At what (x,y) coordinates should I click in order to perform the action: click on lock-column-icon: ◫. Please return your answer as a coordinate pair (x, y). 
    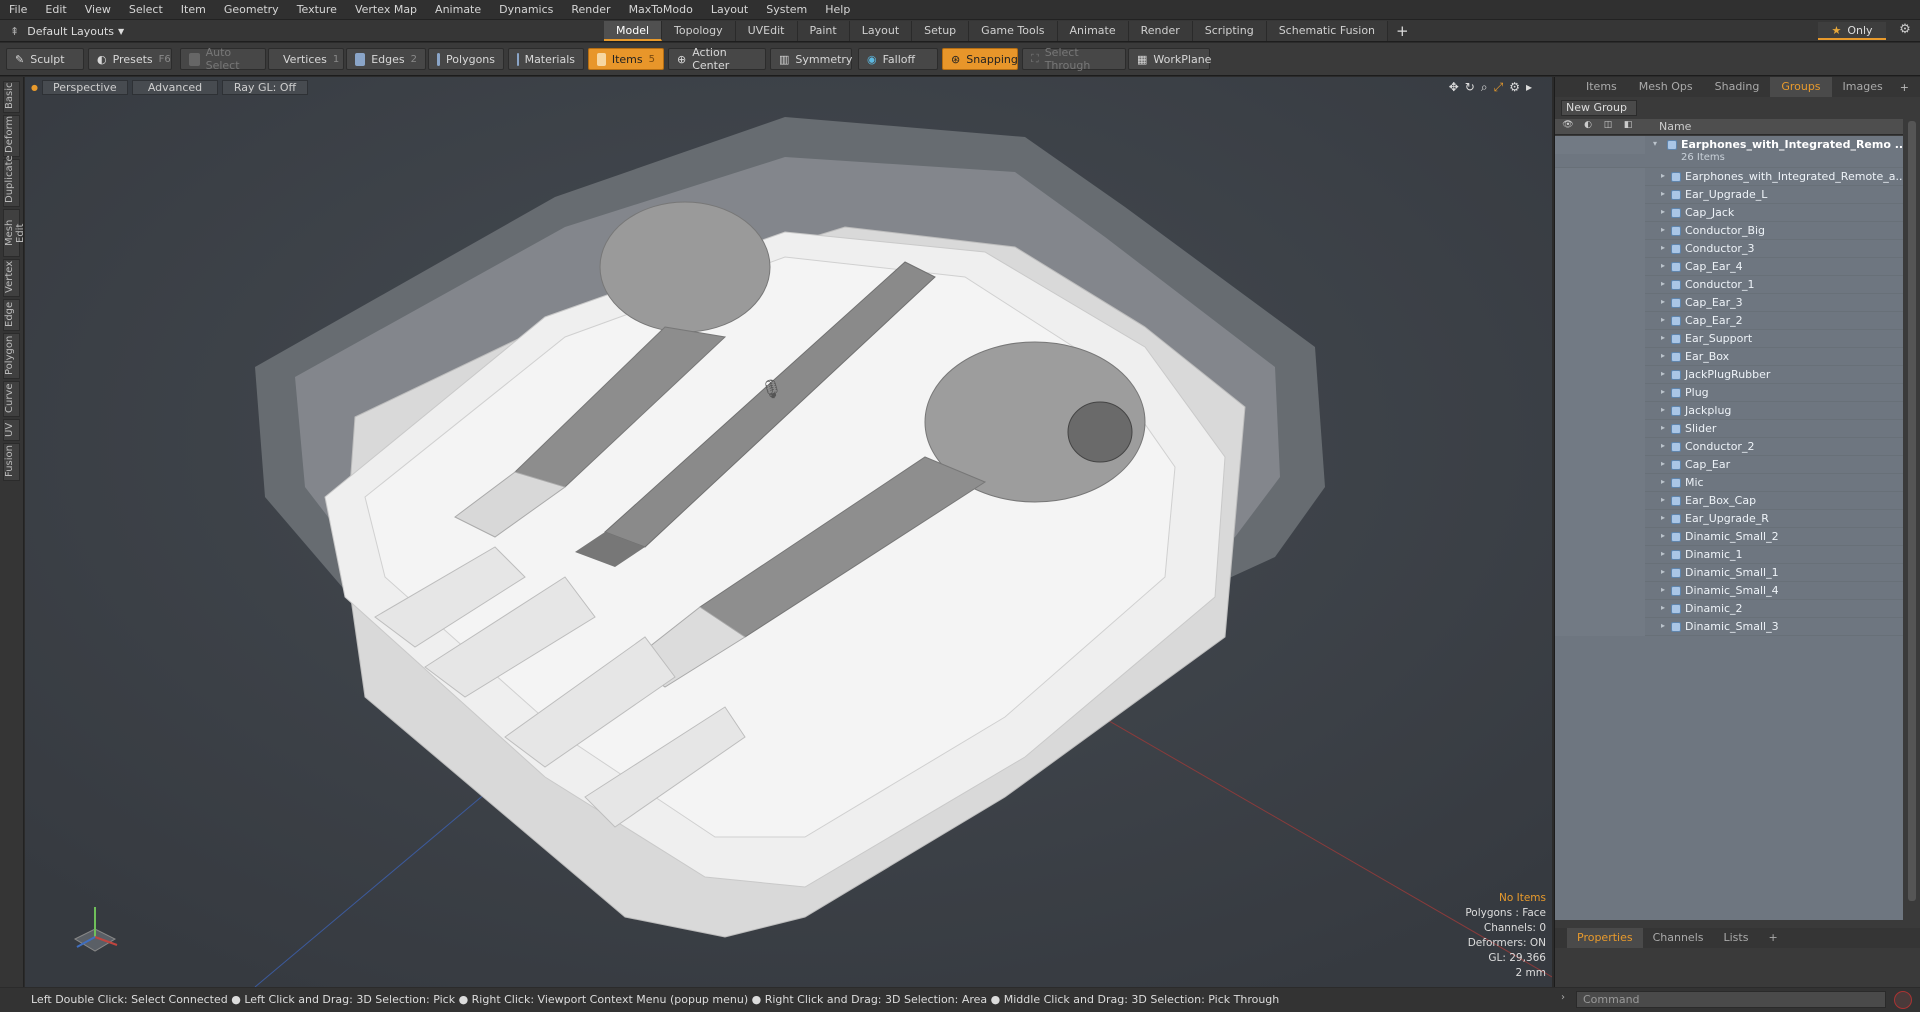
    Looking at the image, I should click on (1608, 126).